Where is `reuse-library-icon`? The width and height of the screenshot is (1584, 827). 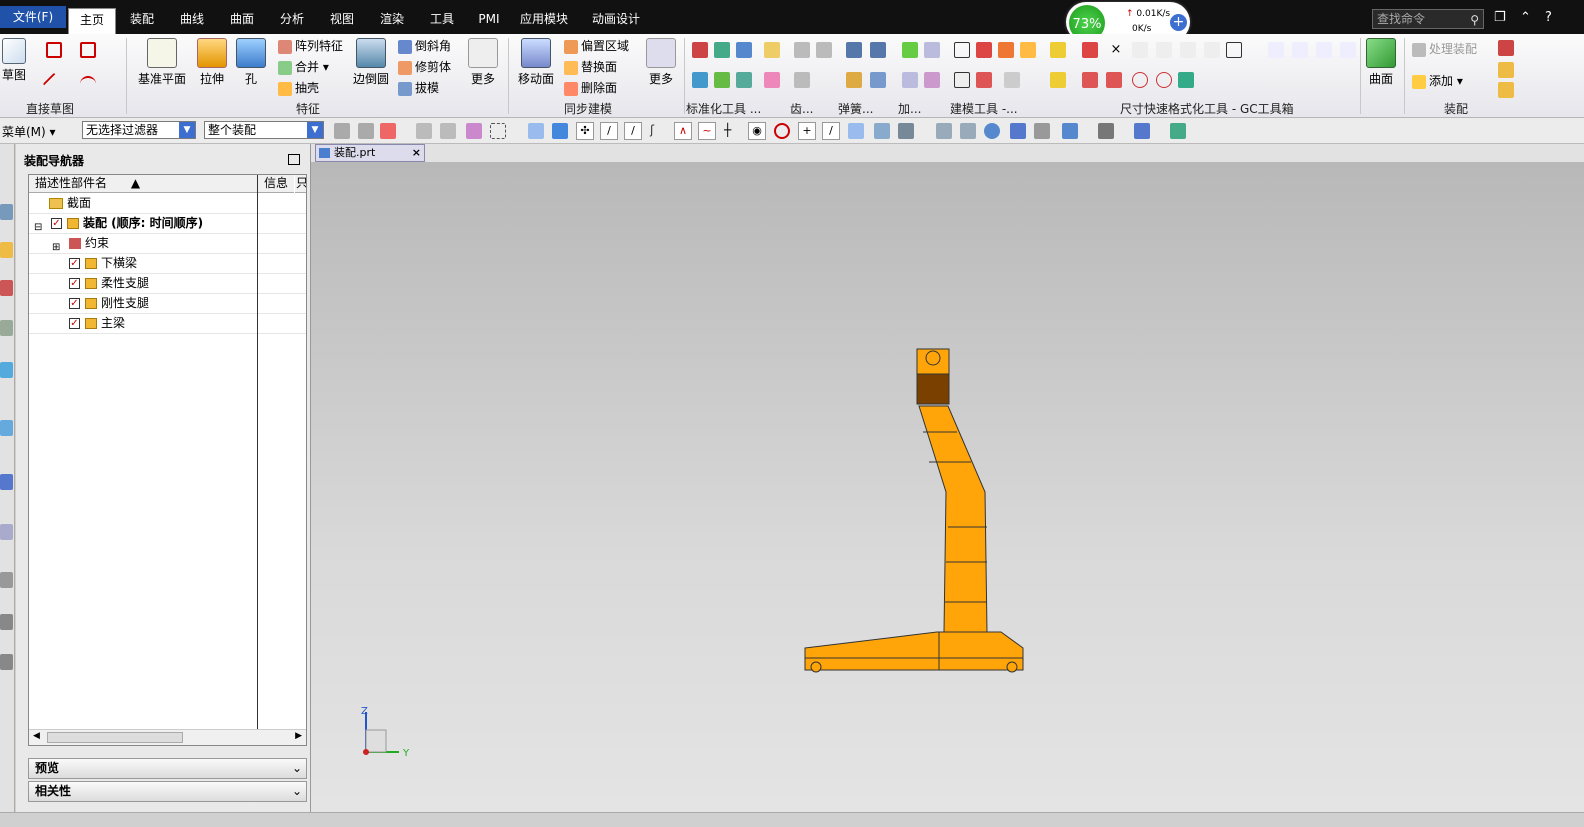
reuse-library-icon is located at coordinates (6, 328).